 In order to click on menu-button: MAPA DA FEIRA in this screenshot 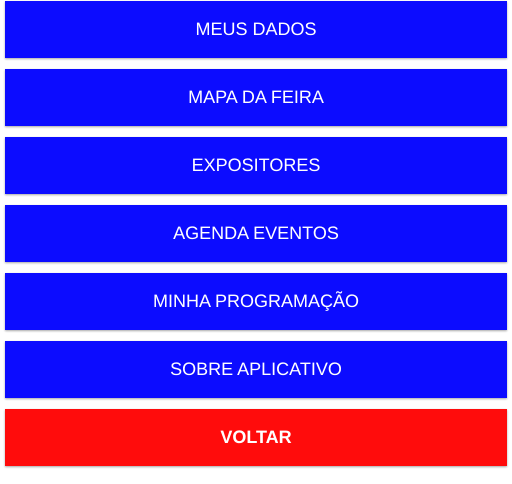, I will do `click(256, 97)`.